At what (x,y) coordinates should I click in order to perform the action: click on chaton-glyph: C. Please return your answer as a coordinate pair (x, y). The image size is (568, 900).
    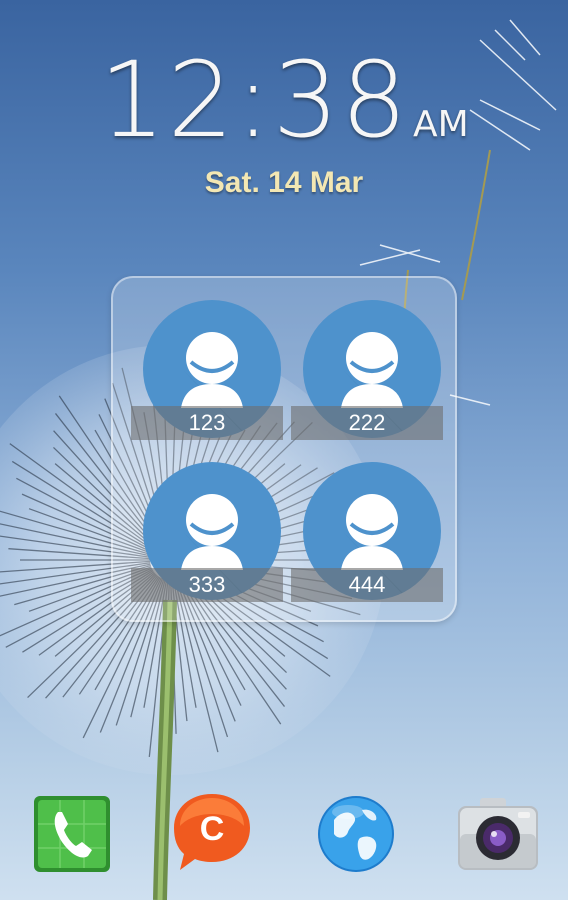
    Looking at the image, I should click on (212, 829).